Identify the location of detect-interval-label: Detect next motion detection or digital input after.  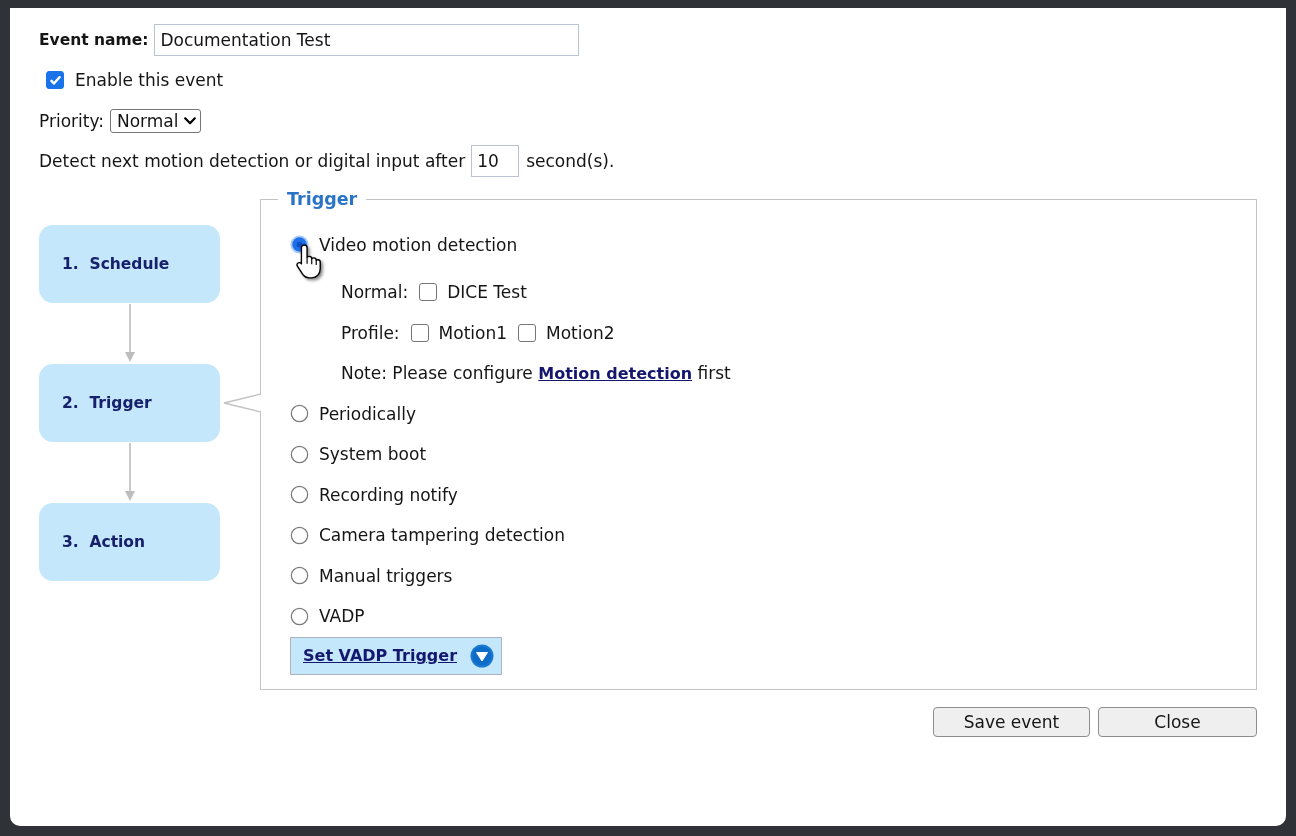
(252, 161).